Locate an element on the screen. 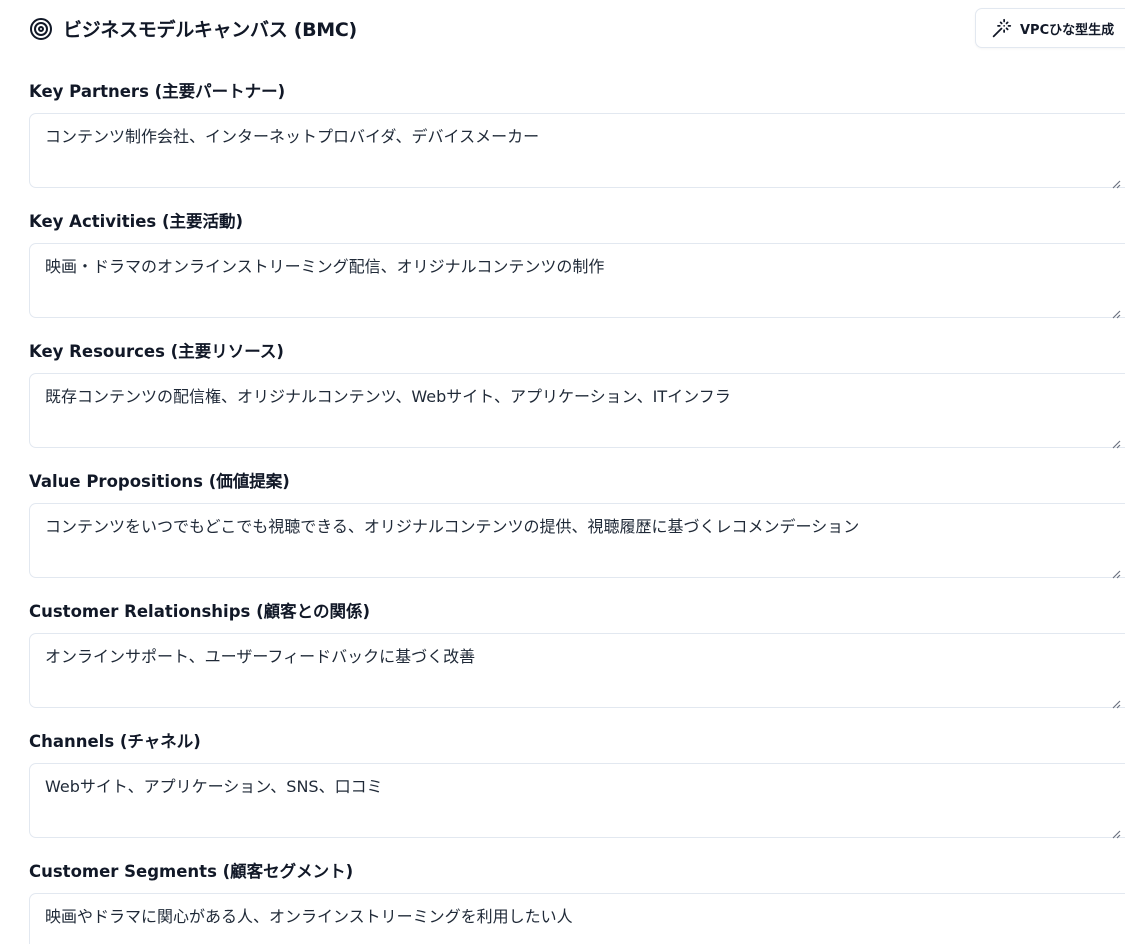  field-label: Value Propositions (価値提案) is located at coordinates (159, 481).